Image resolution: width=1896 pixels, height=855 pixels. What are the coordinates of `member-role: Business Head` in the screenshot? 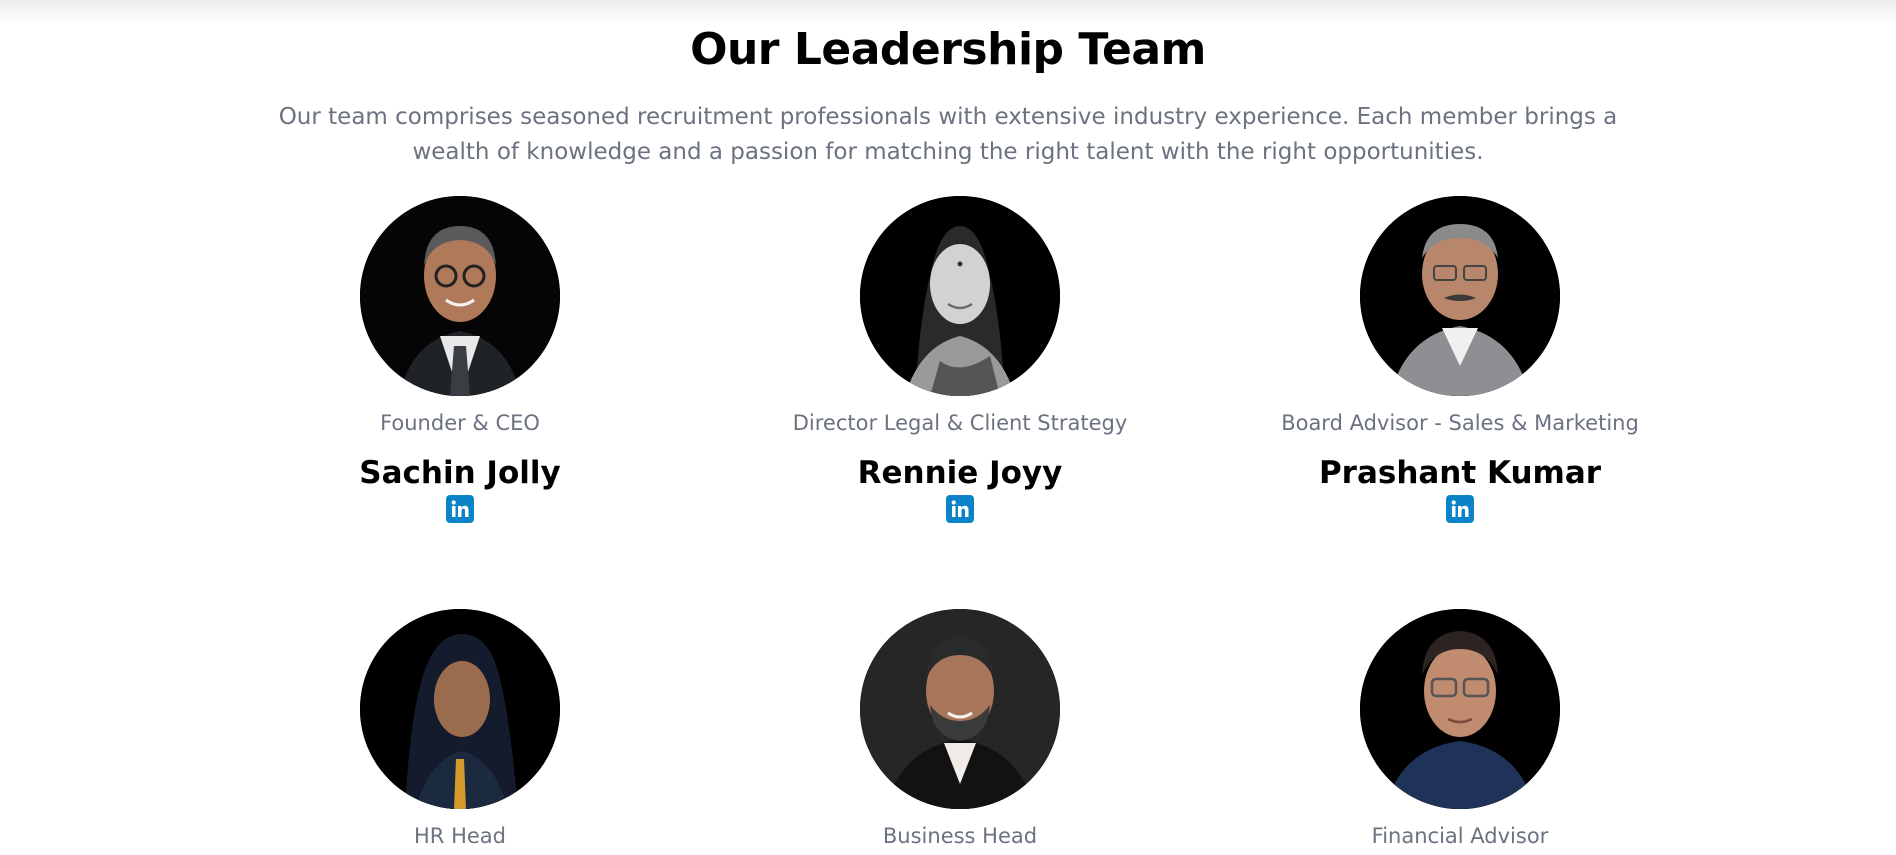 It's located at (960, 836).